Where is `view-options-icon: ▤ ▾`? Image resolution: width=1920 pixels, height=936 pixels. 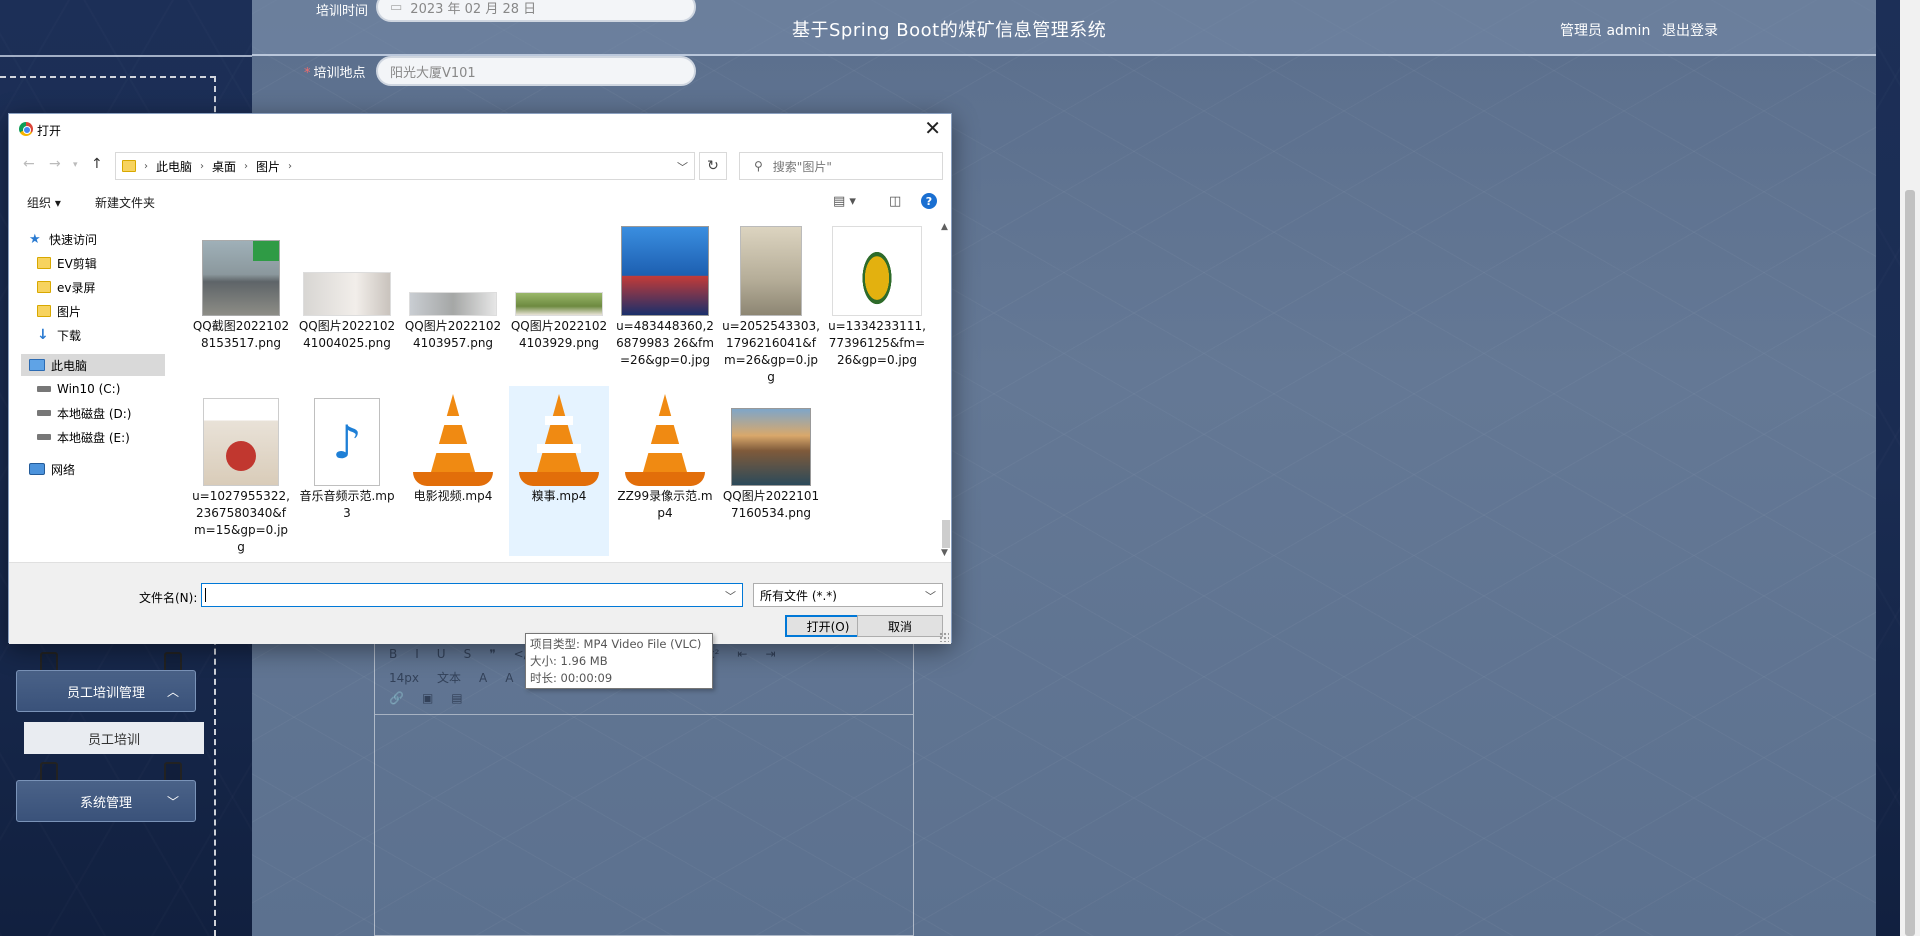 view-options-icon: ▤ ▾ is located at coordinates (844, 201).